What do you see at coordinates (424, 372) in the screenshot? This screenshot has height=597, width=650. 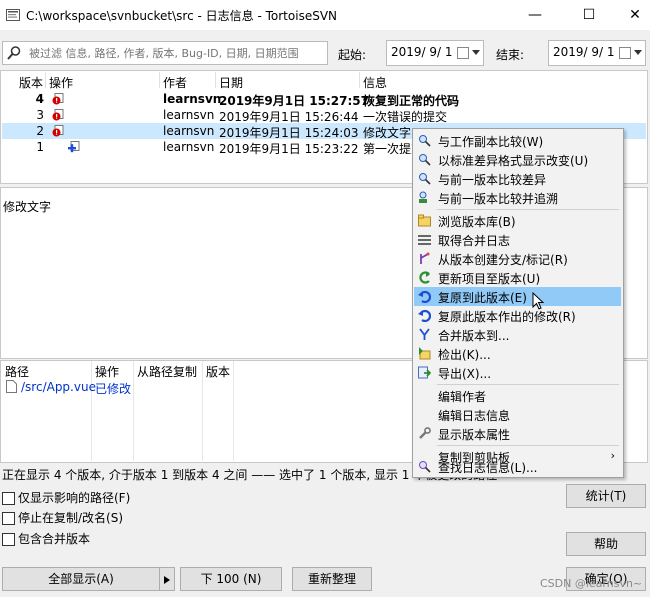 I see `export-icon` at bounding box center [424, 372].